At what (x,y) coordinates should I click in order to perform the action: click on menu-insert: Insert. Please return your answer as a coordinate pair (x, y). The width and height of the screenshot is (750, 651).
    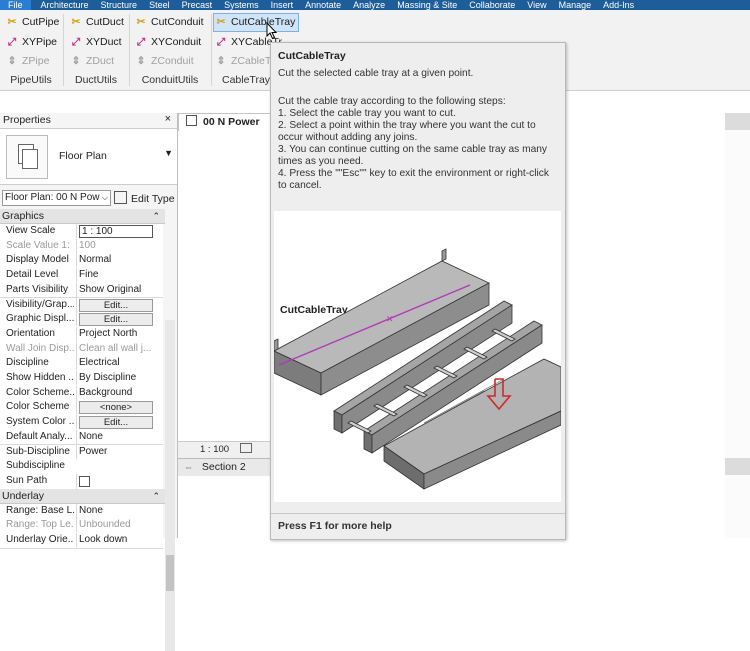
    Looking at the image, I should click on (285, 5).